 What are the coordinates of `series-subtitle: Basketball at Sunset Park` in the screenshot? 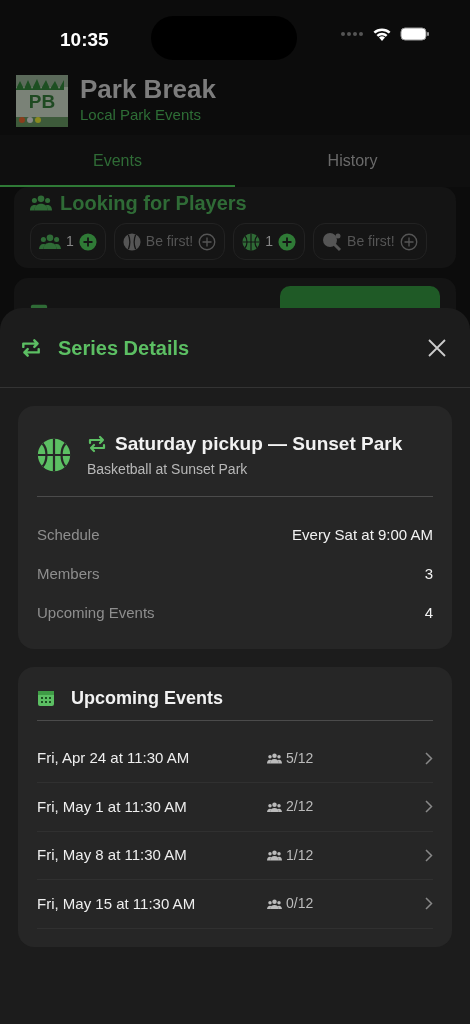 It's located at (168, 469).